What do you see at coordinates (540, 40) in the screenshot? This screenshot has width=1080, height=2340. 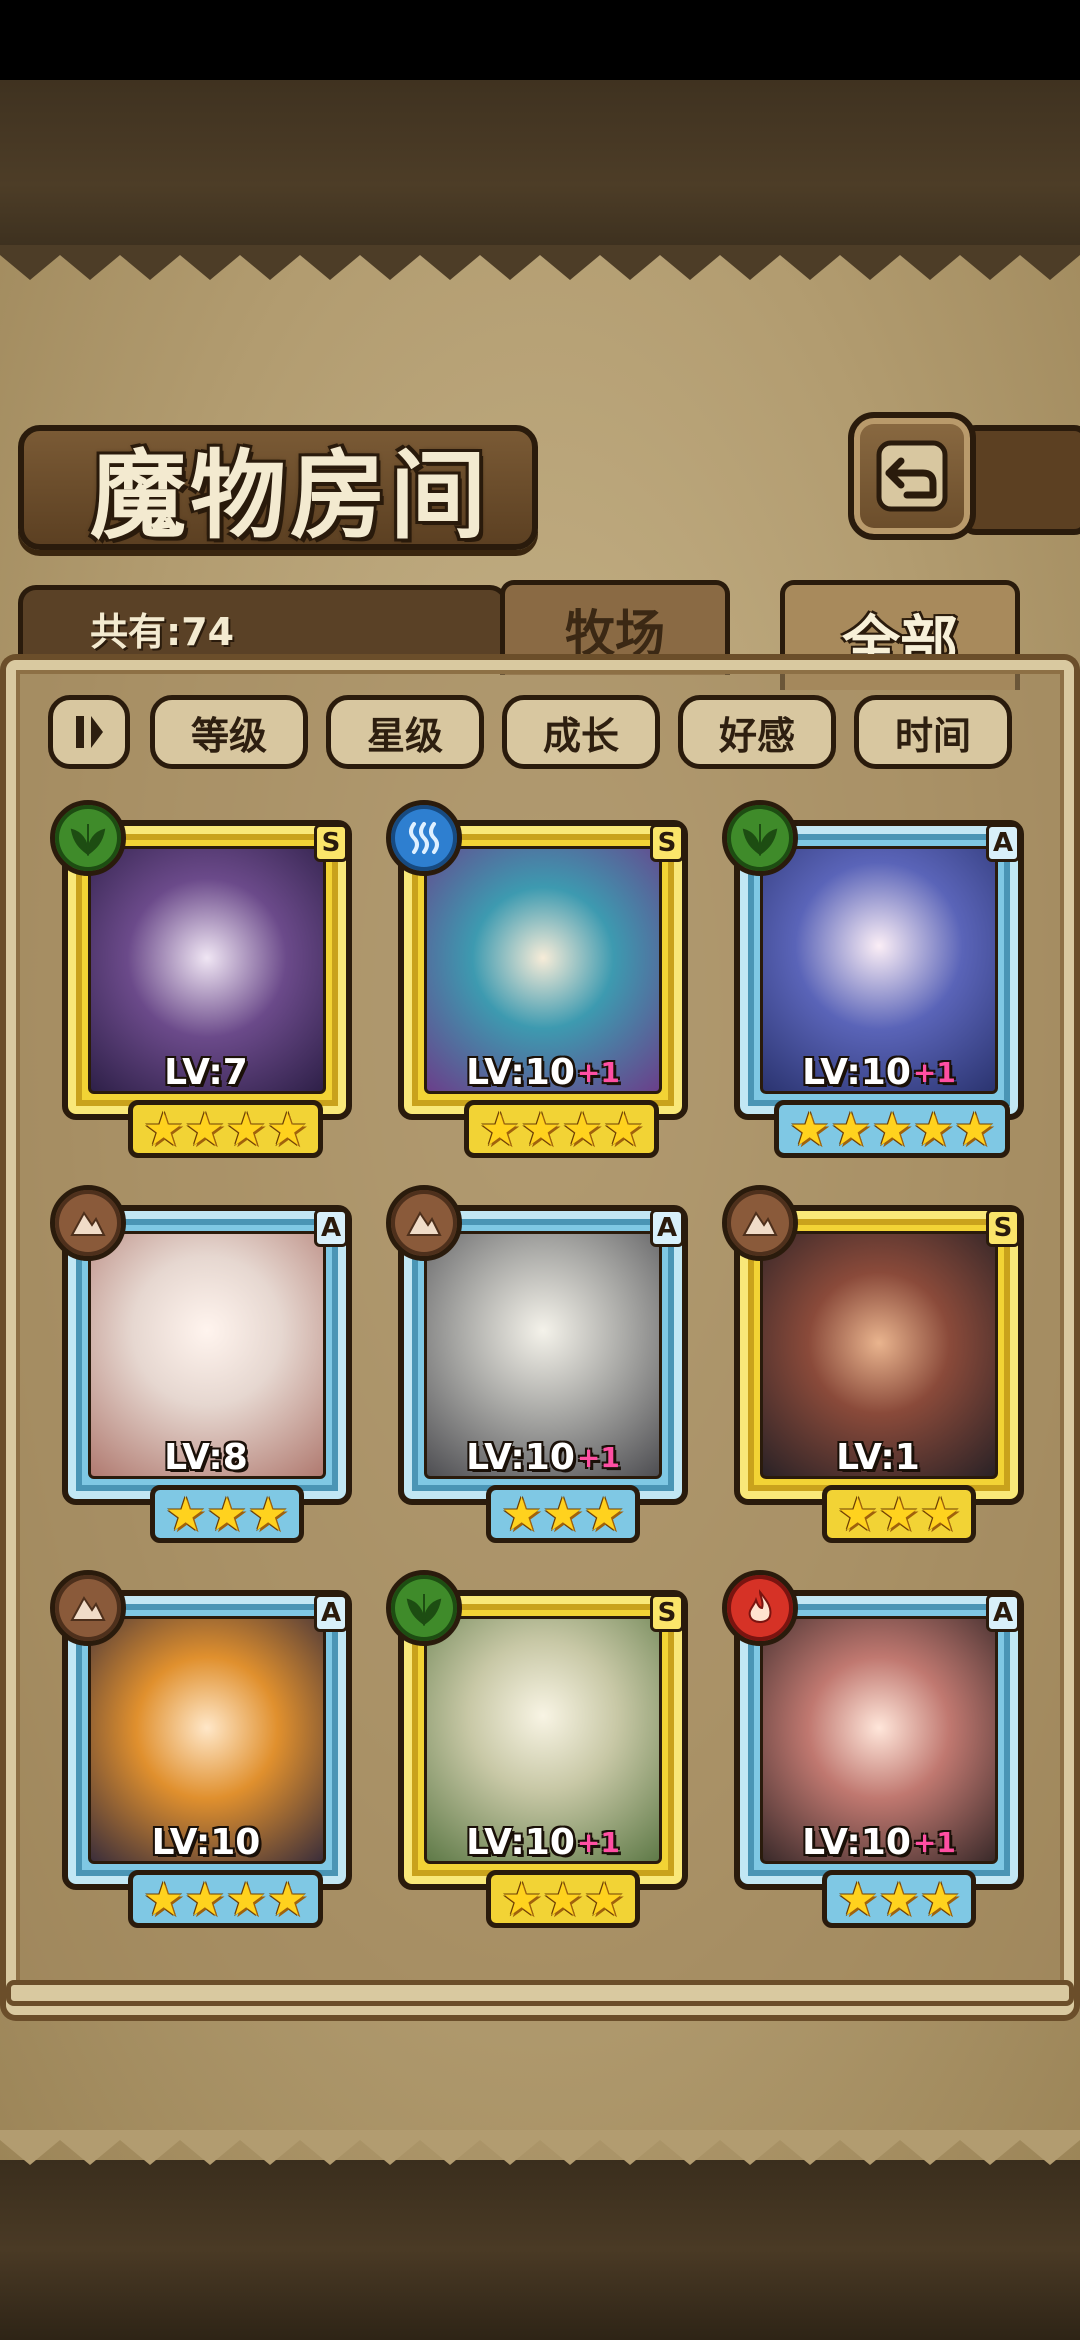 I see `status-bar` at bounding box center [540, 40].